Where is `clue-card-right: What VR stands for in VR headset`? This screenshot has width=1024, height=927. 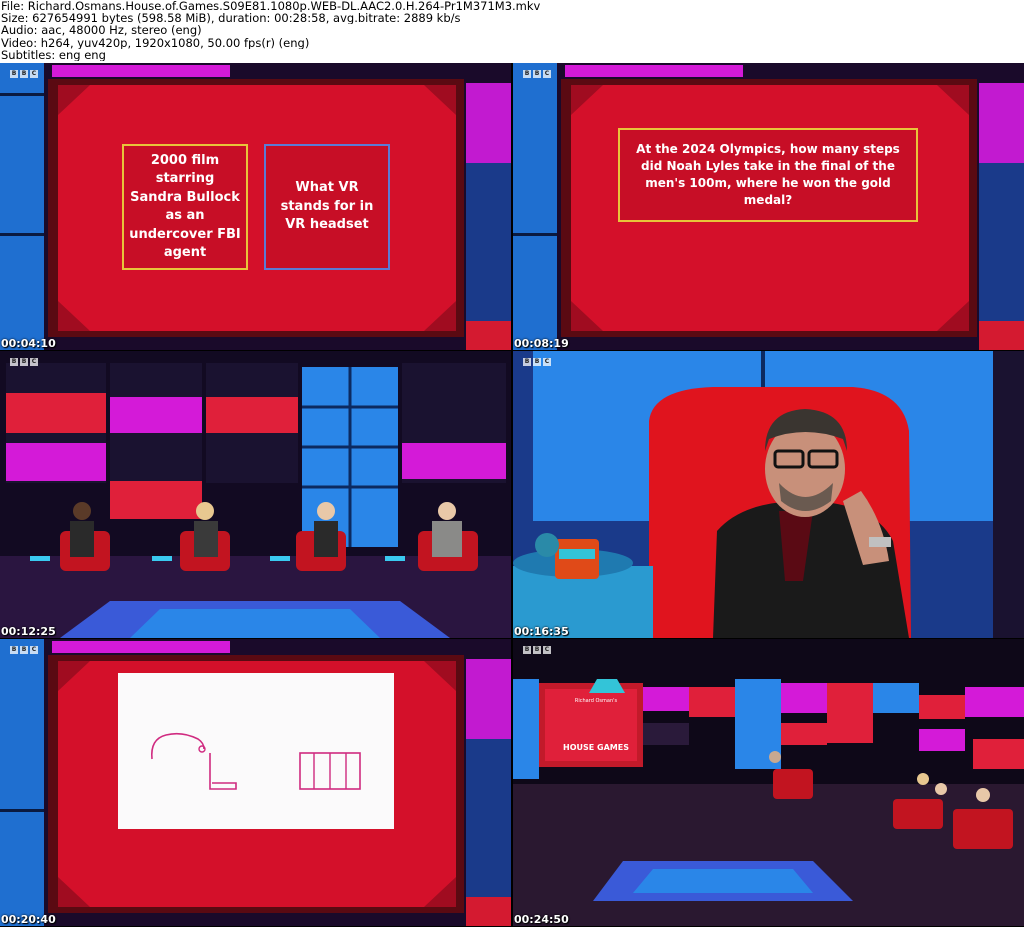 clue-card-right: What VR stands for in VR headset is located at coordinates (327, 206).